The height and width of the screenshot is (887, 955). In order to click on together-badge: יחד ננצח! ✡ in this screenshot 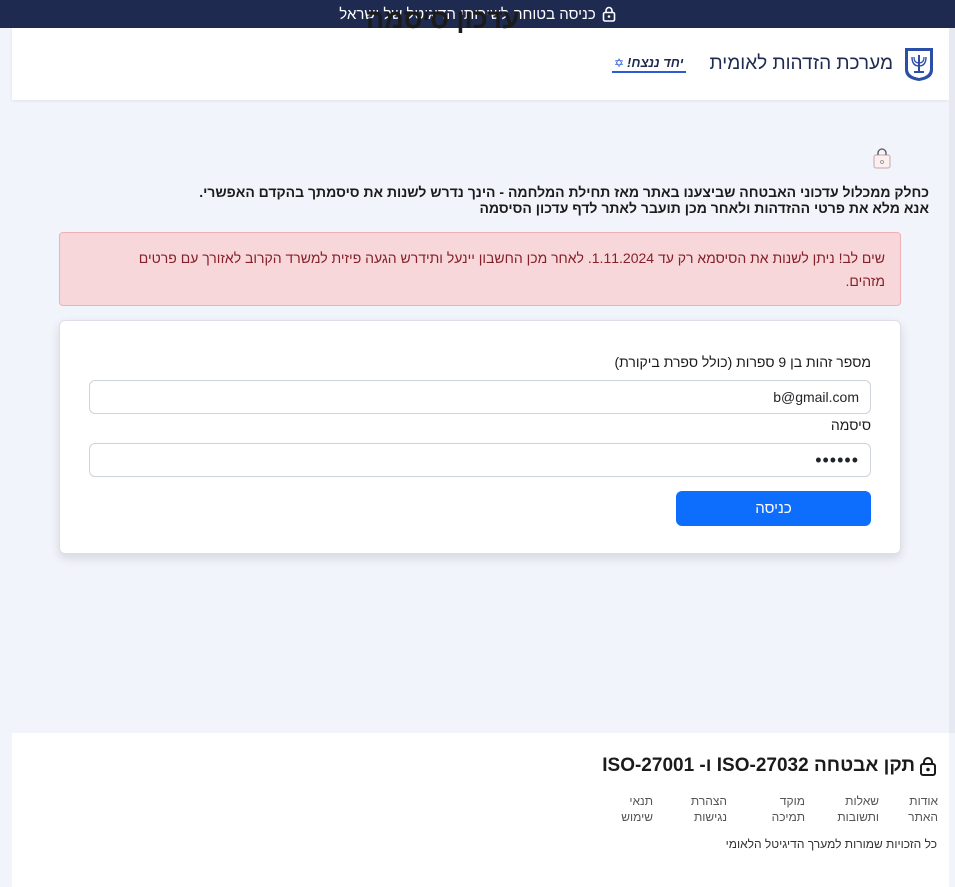, I will do `click(648, 64)`.